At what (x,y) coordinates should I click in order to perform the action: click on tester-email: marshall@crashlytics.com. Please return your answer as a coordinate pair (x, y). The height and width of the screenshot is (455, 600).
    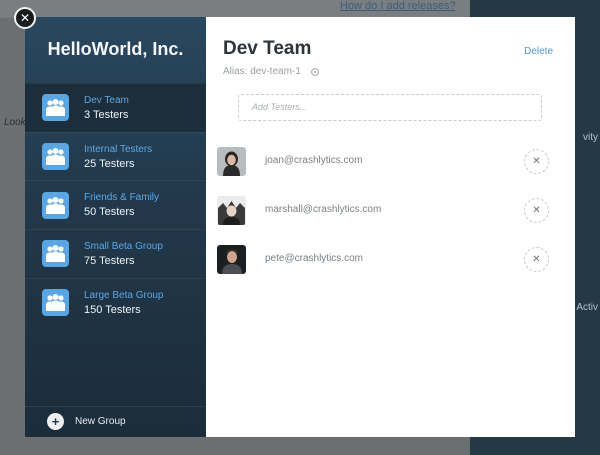
    Looking at the image, I should click on (323, 209).